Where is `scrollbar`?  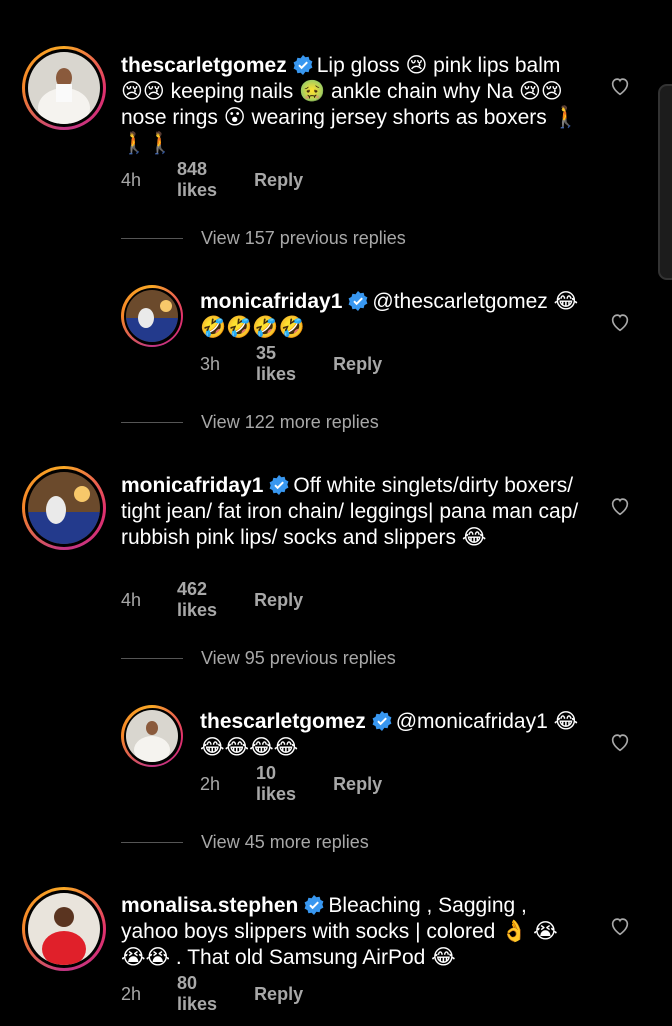
scrollbar is located at coordinates (665, 182).